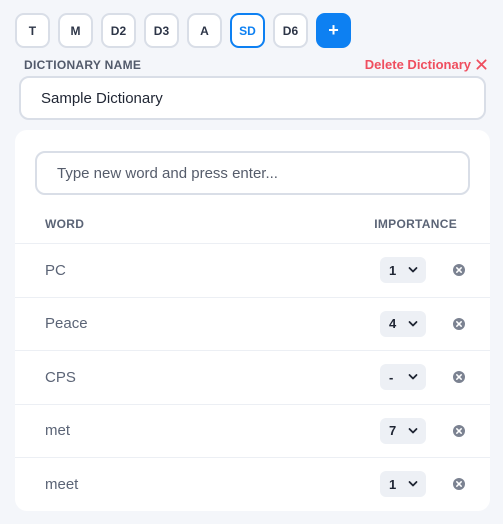 This screenshot has height=524, width=503. What do you see at coordinates (252, 173) in the screenshot?
I see `new-word-input` at bounding box center [252, 173].